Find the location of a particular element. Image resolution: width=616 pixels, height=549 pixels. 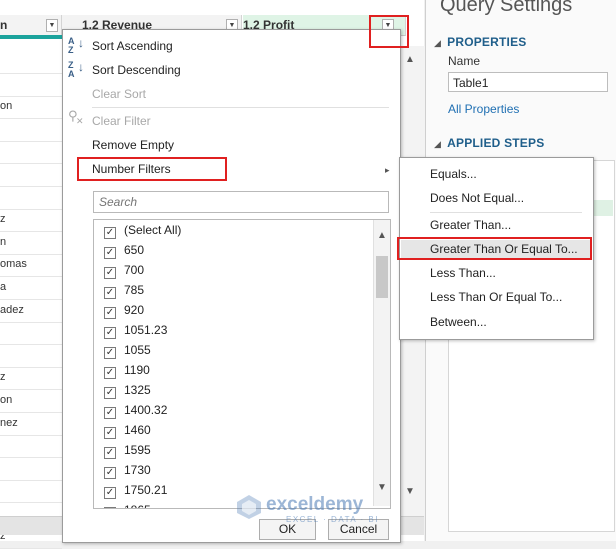

column-quality-bar is located at coordinates (31, 37).